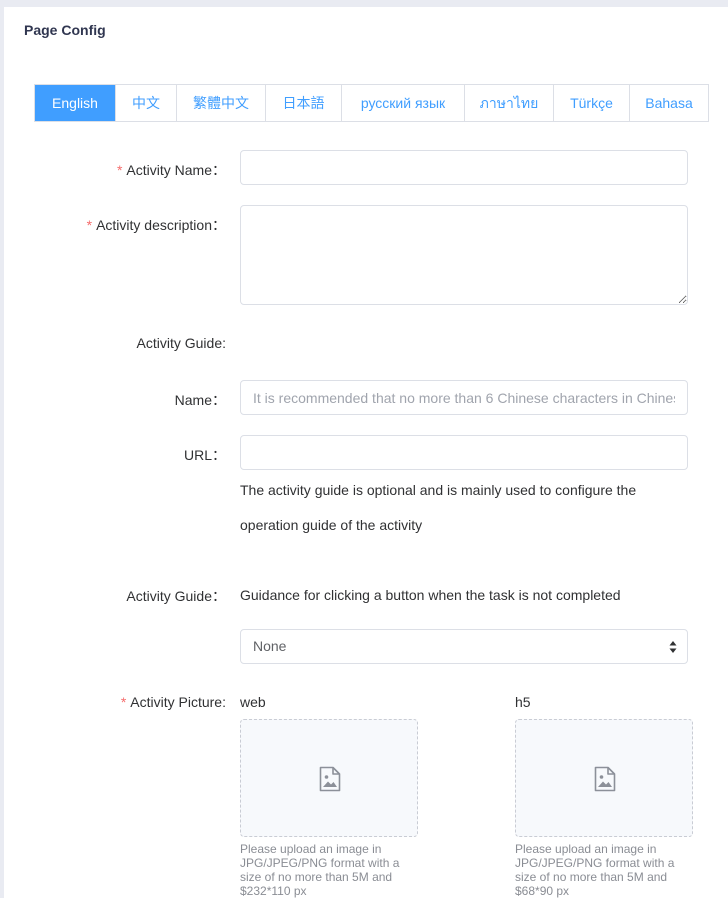  Describe the element at coordinates (523, 702) in the screenshot. I see `upload-h5-label: h5` at that location.